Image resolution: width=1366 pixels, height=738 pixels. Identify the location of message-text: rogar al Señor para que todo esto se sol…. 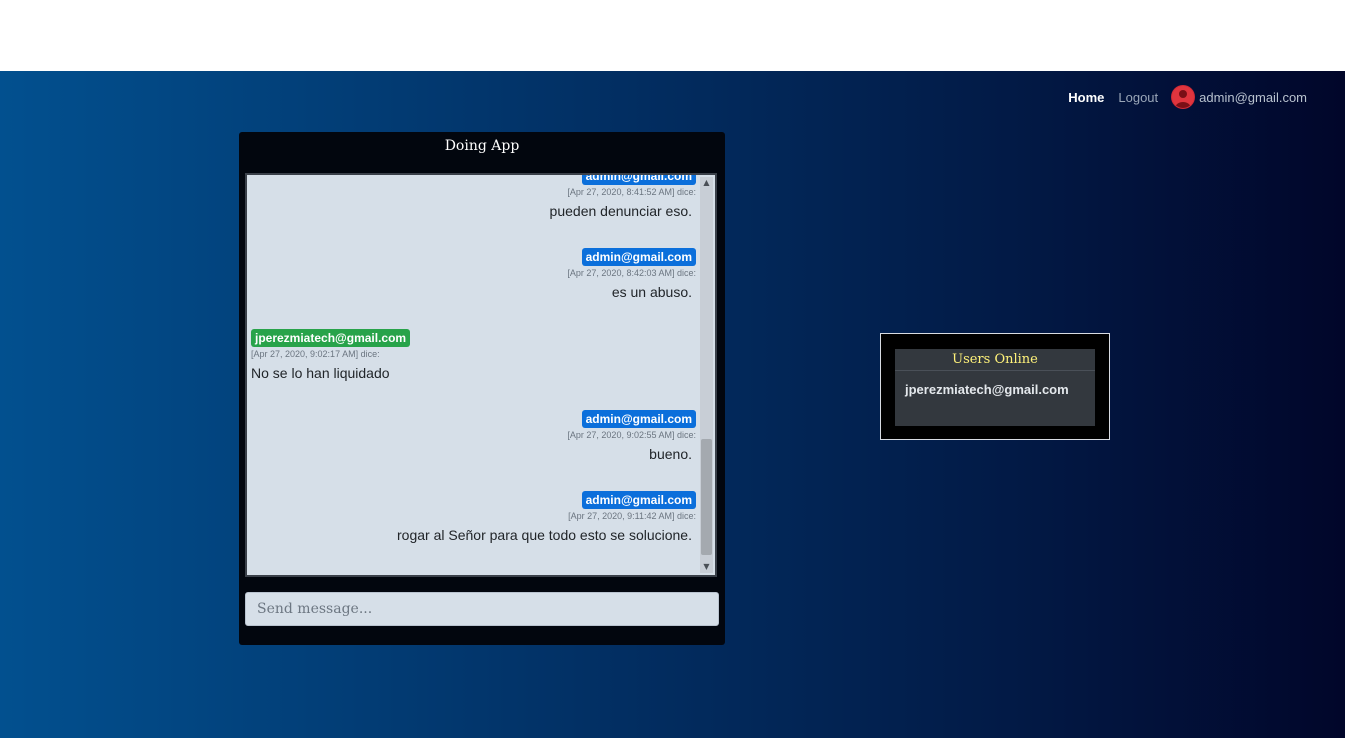
(544, 535).